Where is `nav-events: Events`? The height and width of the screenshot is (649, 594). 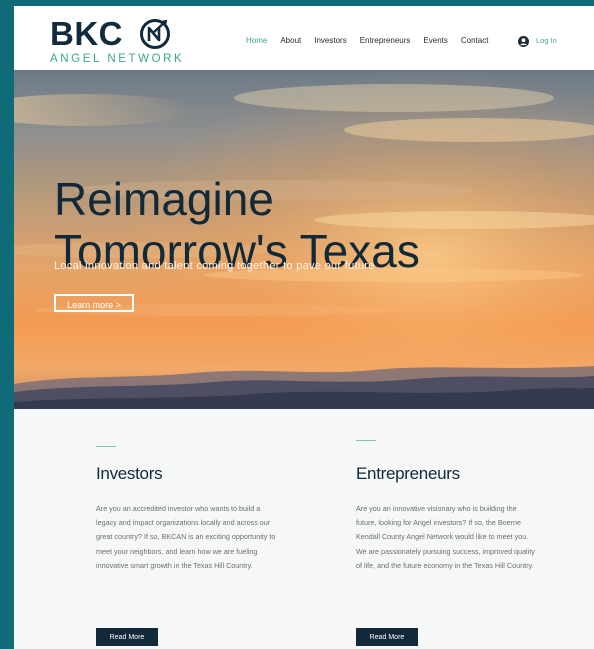 nav-events: Events is located at coordinates (435, 41).